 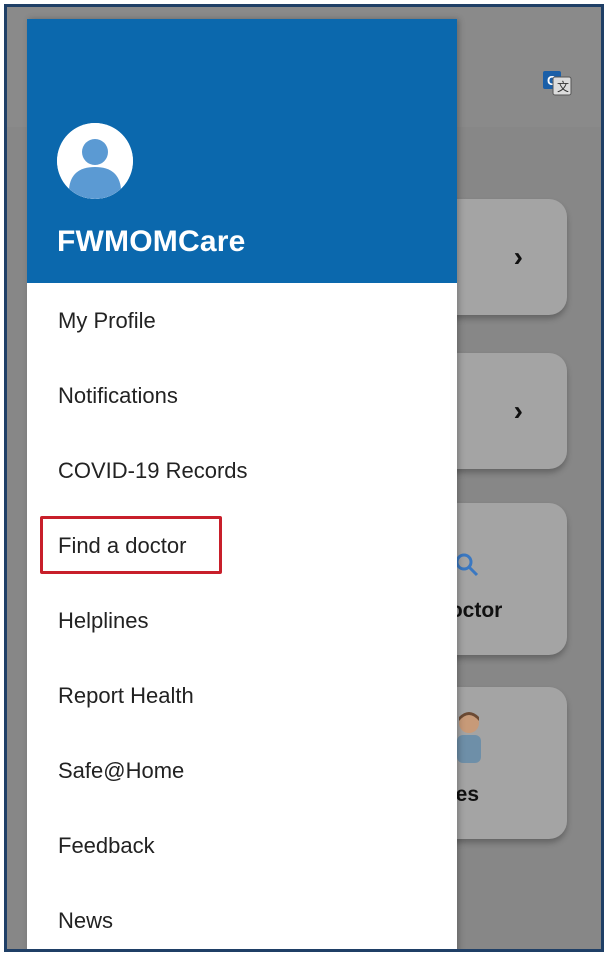 I want to click on search-icon, so click(x=467, y=565).